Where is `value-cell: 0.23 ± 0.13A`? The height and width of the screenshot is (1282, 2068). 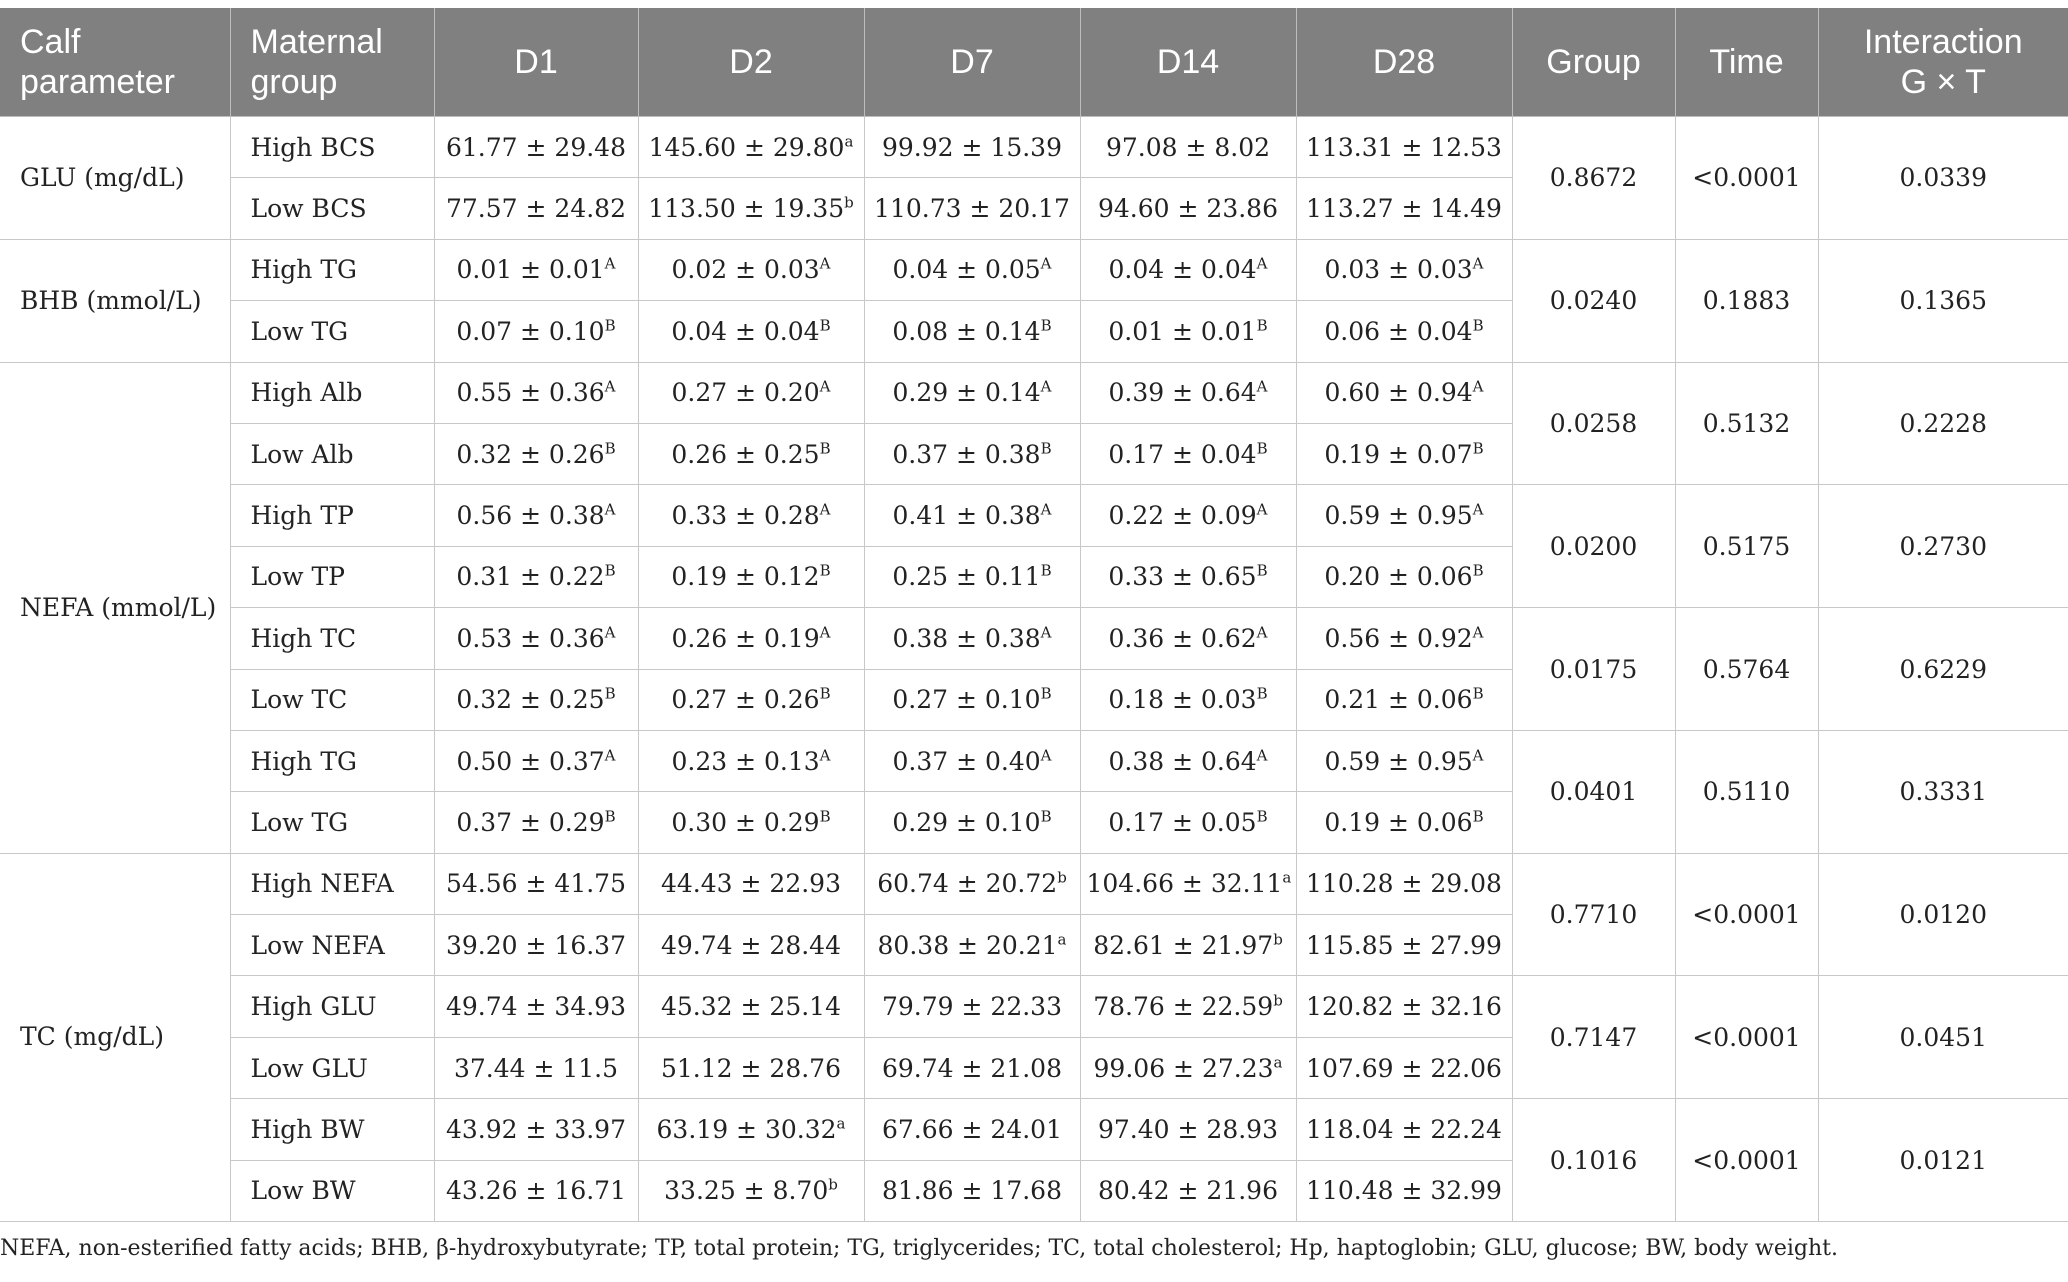 value-cell: 0.23 ± 0.13A is located at coordinates (751, 761).